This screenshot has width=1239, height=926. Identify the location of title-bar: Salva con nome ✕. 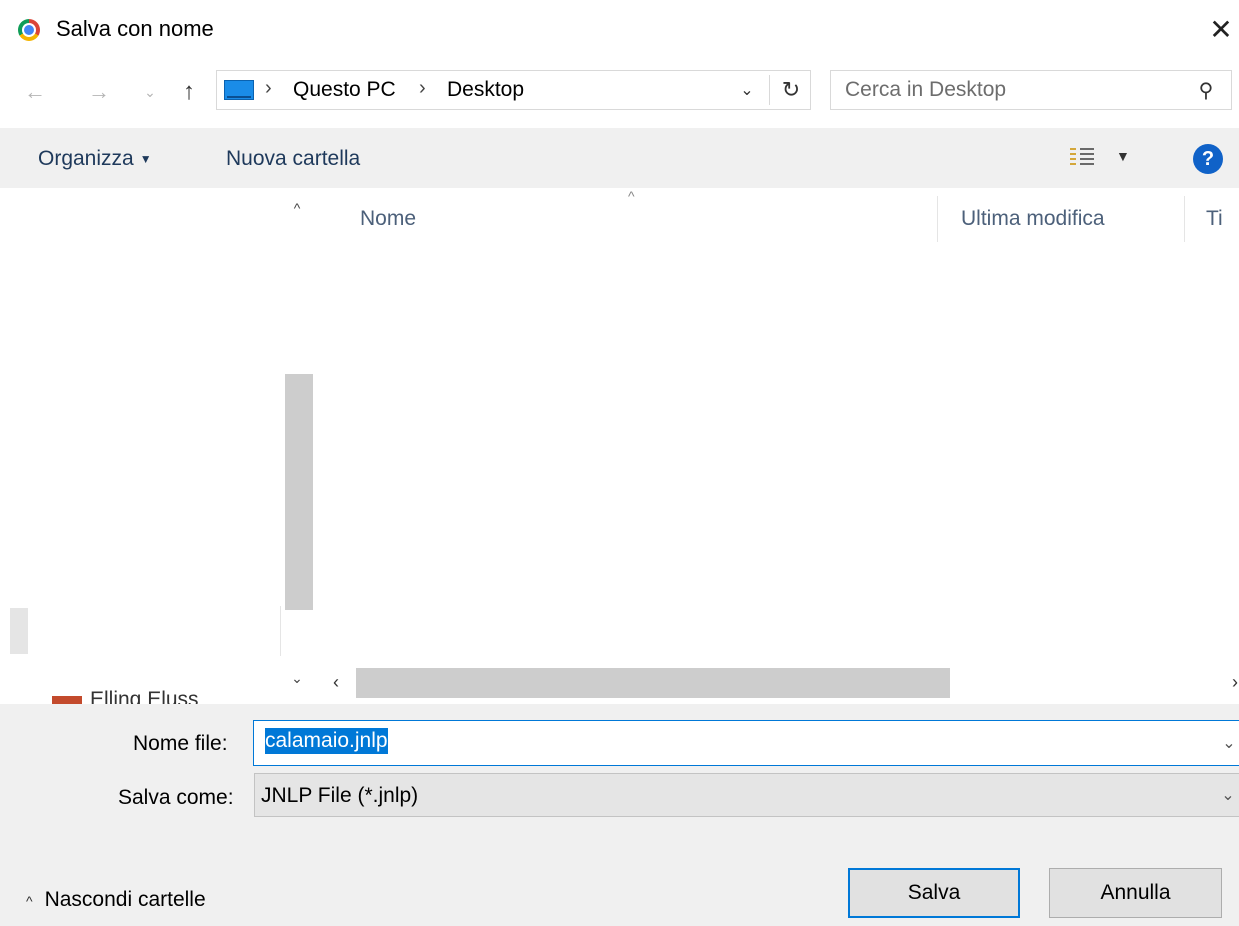
(619, 29).